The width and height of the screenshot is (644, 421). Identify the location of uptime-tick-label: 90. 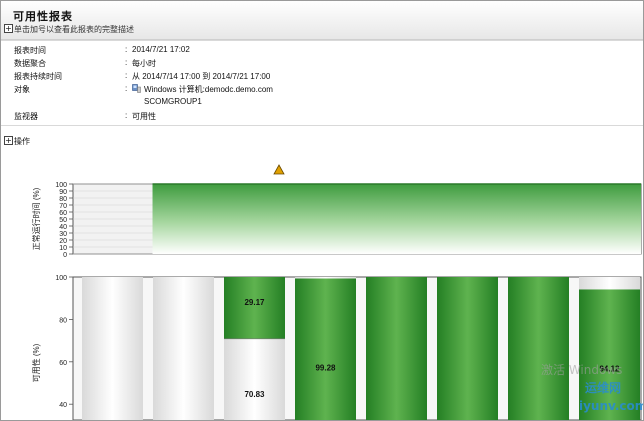
(63, 192).